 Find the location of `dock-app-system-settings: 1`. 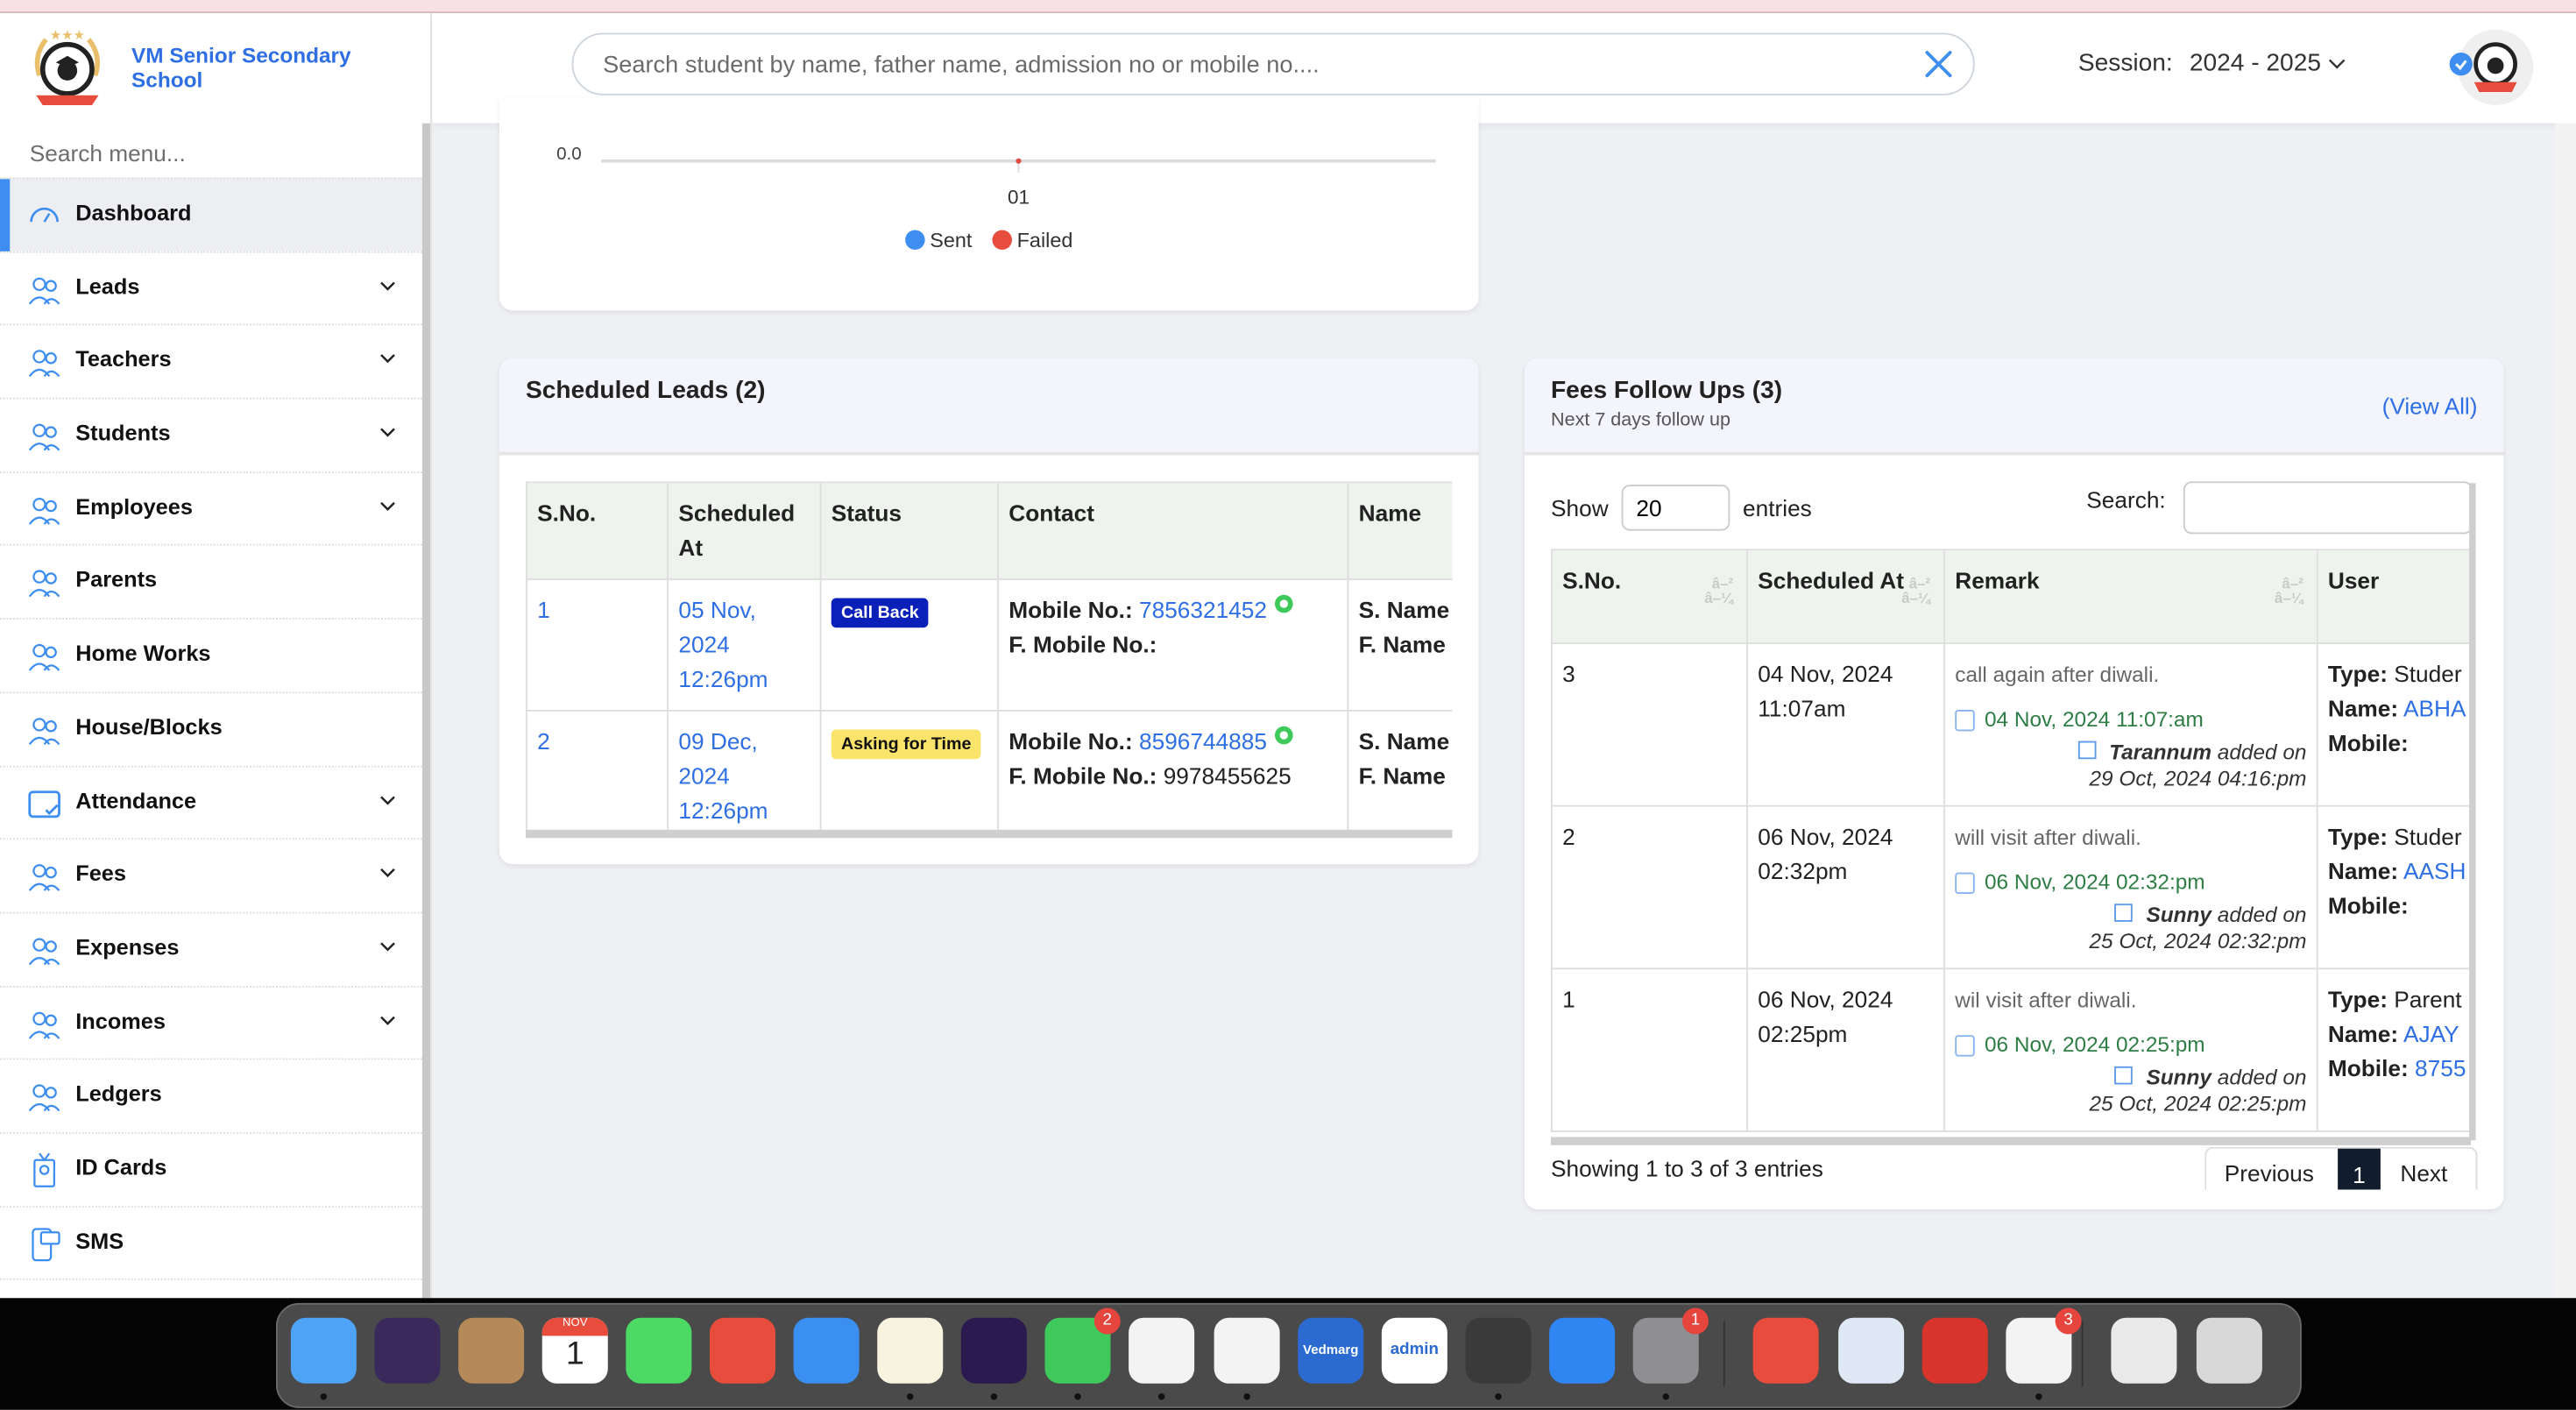

dock-app-system-settings: 1 is located at coordinates (1670, 1345).